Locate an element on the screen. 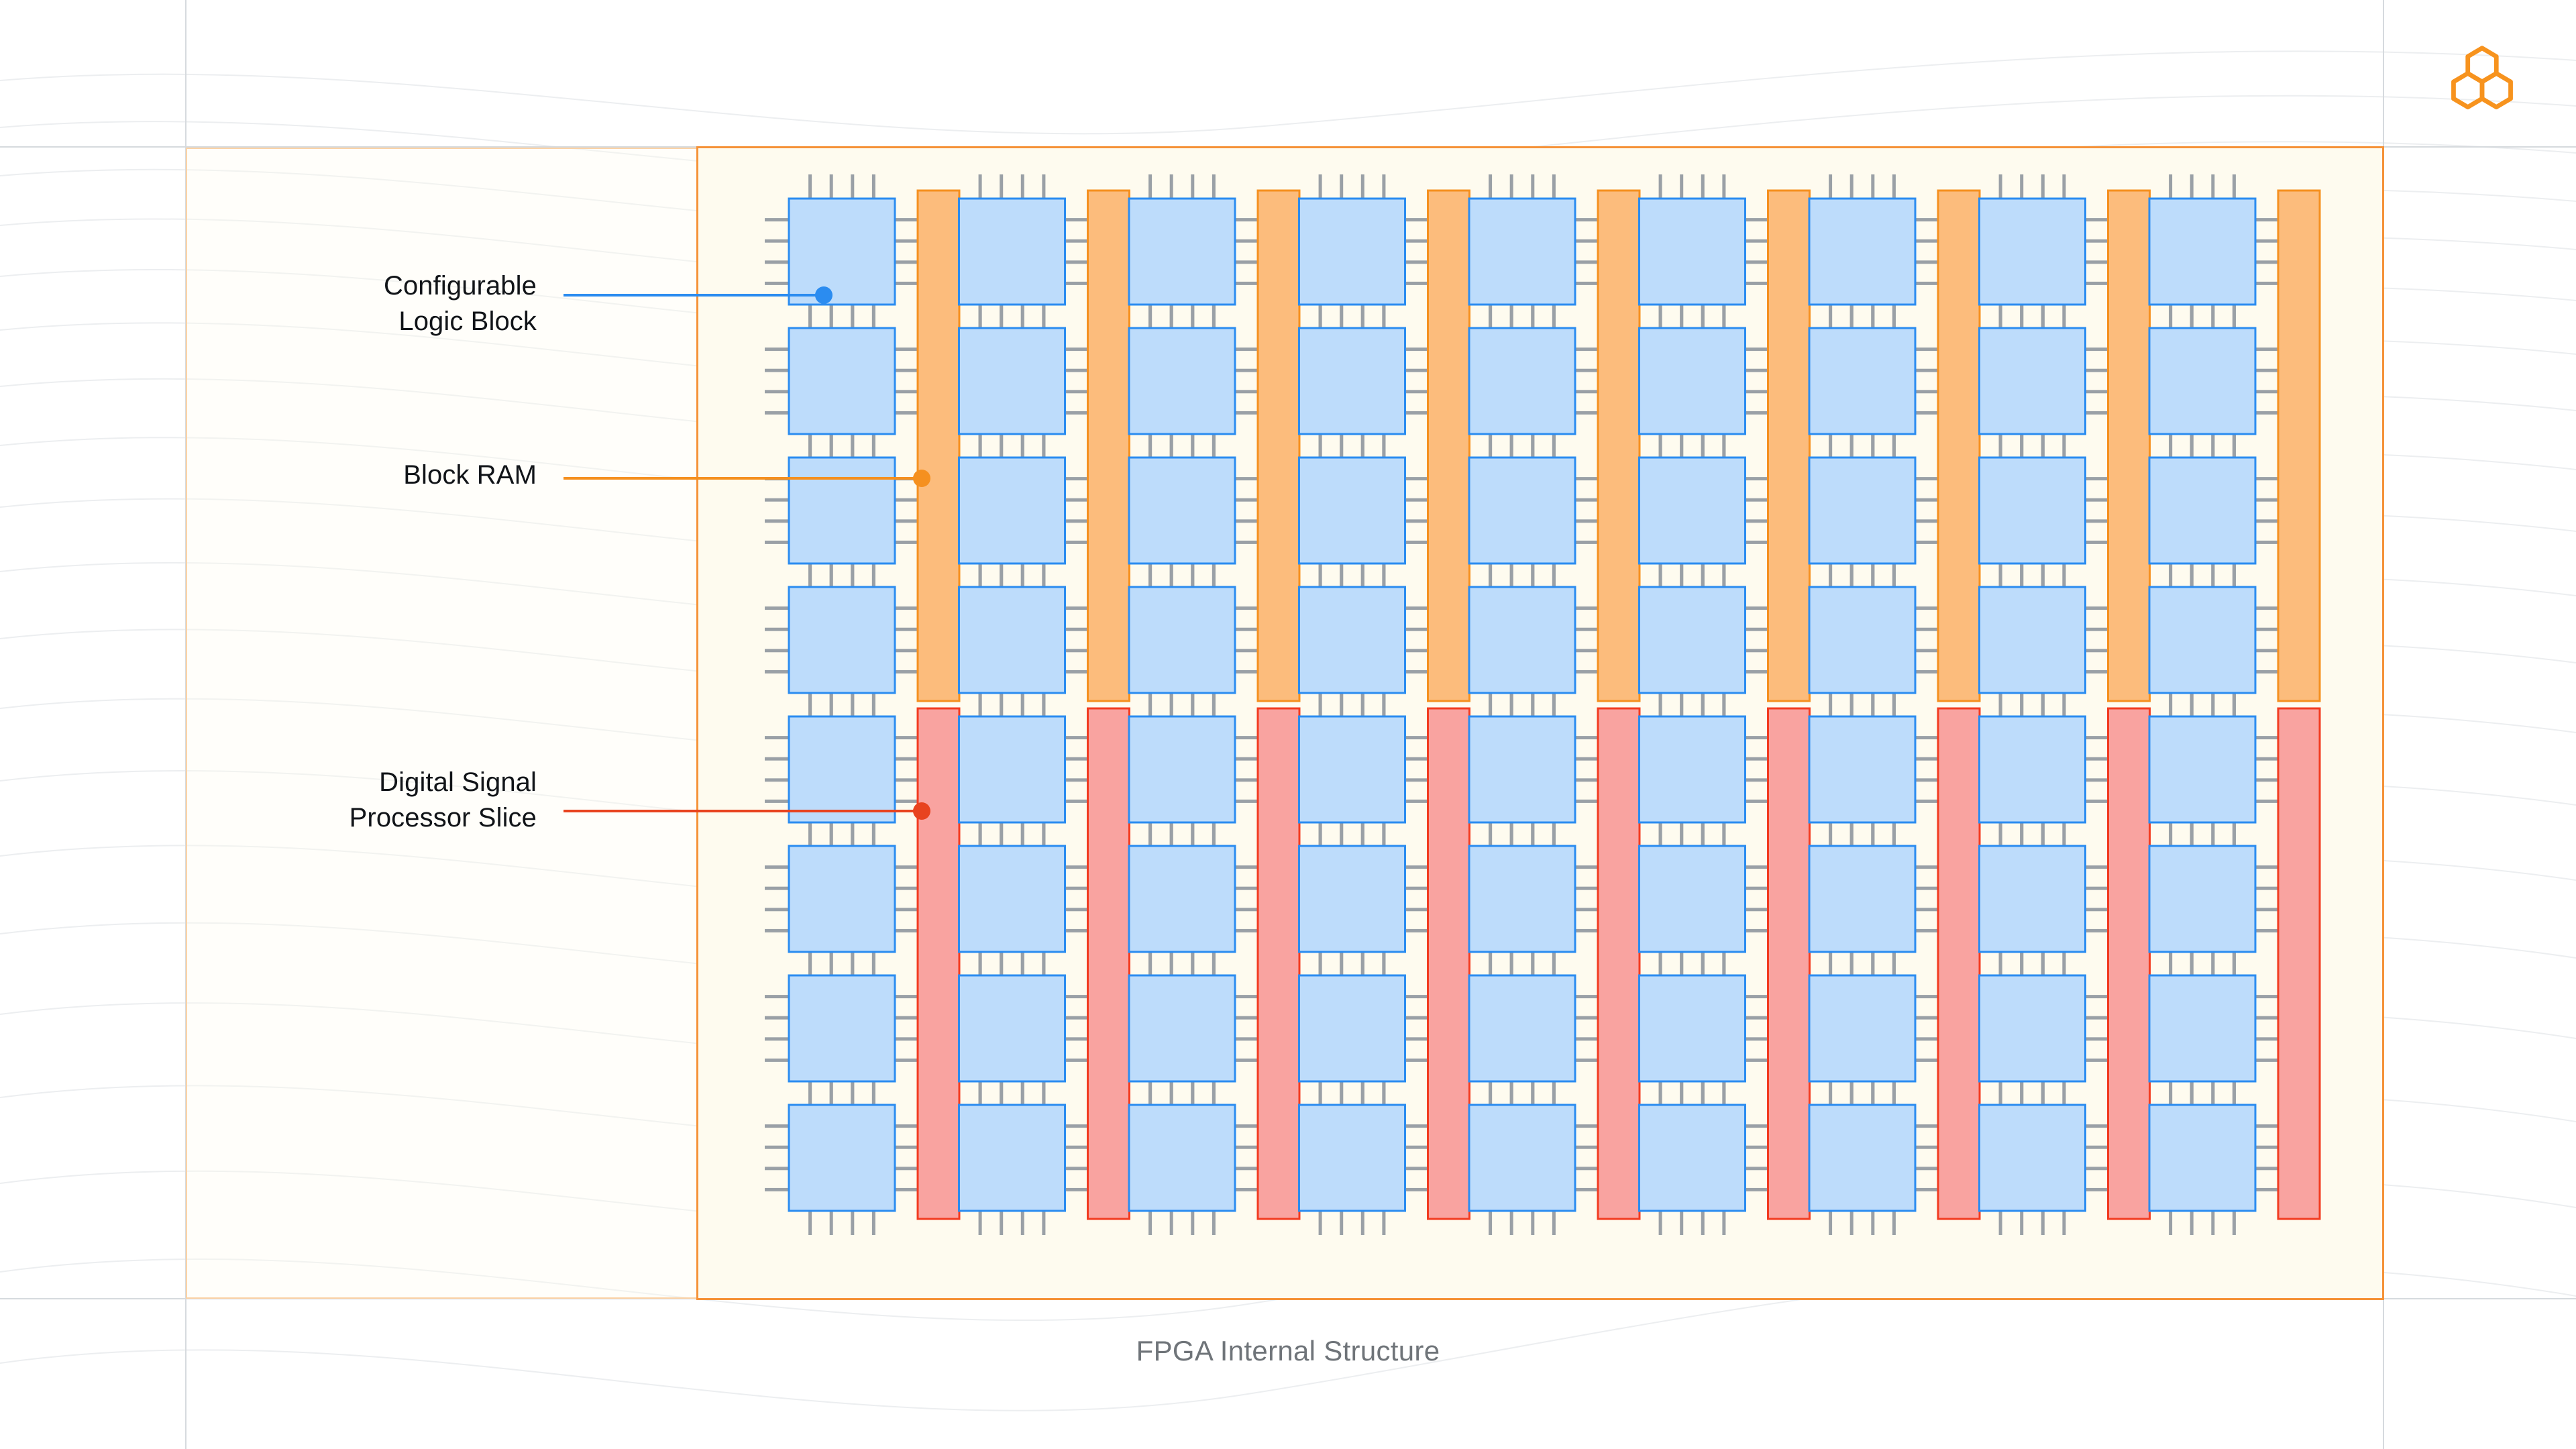 The height and width of the screenshot is (1449, 2576). diagram-caption: FPGA Internal Structure is located at coordinates (1288, 1350).